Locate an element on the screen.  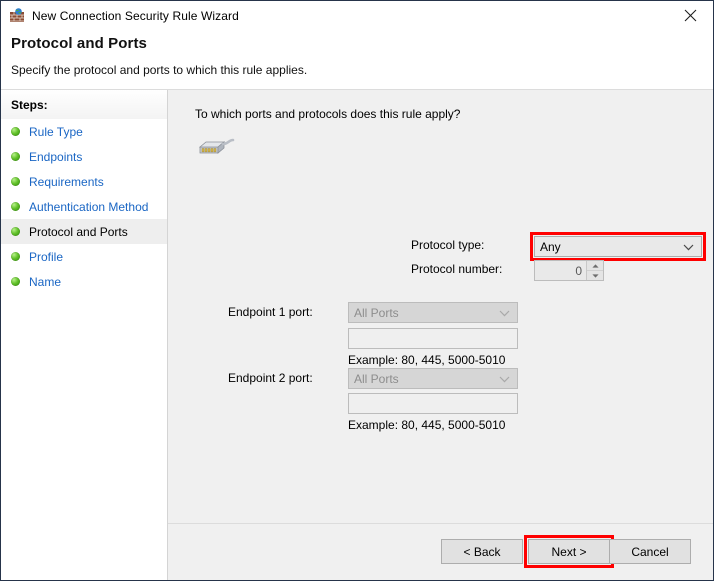
endpoint1-hint: Example: 80, 445, 5000-5010 is located at coordinates (427, 360).